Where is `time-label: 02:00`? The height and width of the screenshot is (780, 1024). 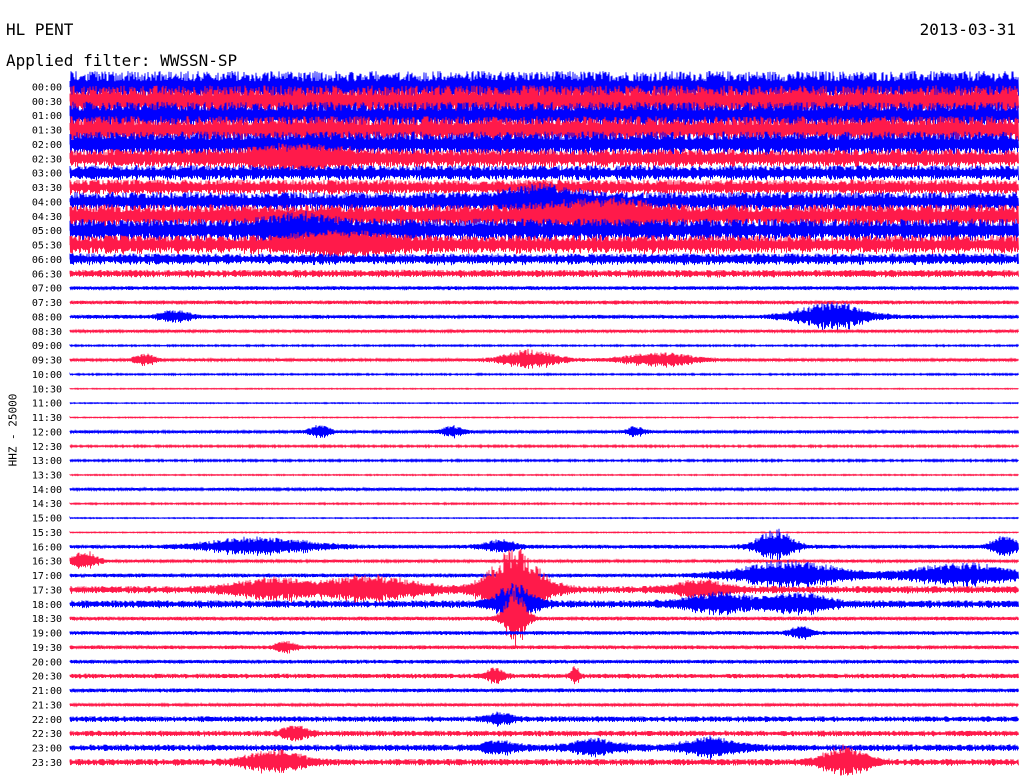
time-label: 02:00 is located at coordinates (47, 145).